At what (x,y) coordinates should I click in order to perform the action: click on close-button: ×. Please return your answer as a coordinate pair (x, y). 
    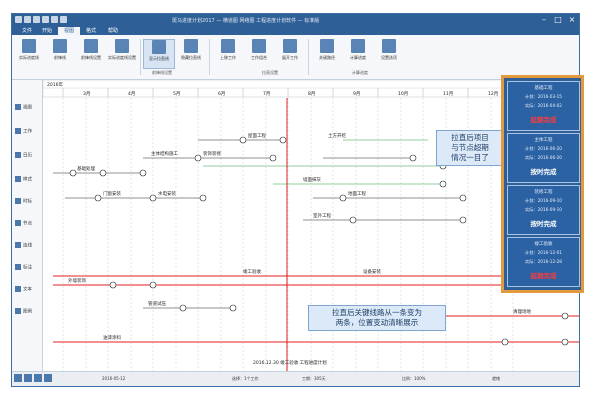
    Looking at the image, I should click on (572, 19).